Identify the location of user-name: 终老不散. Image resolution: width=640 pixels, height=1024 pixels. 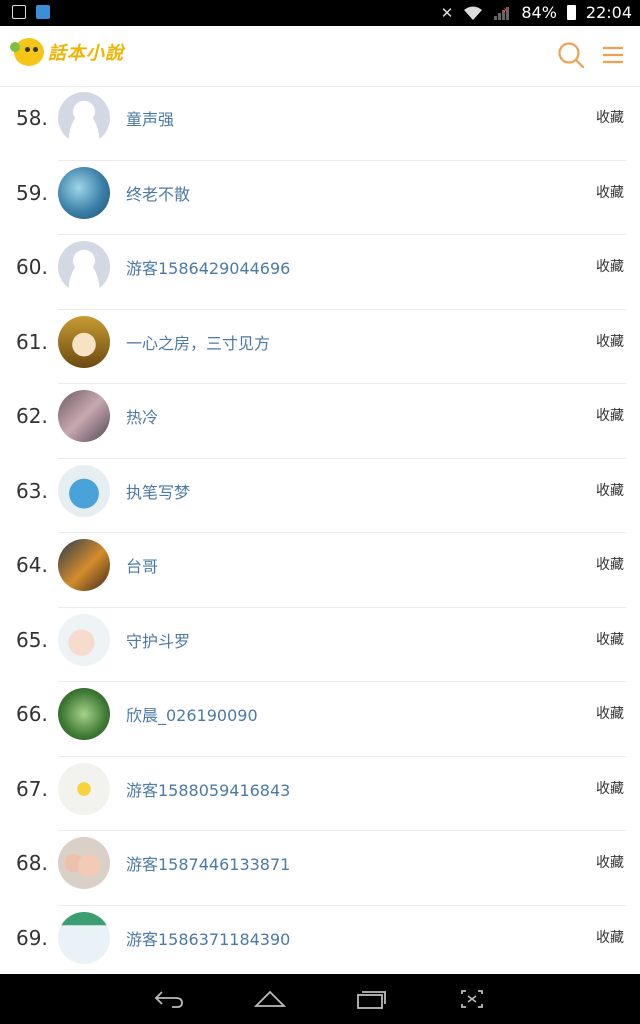
(158, 193).